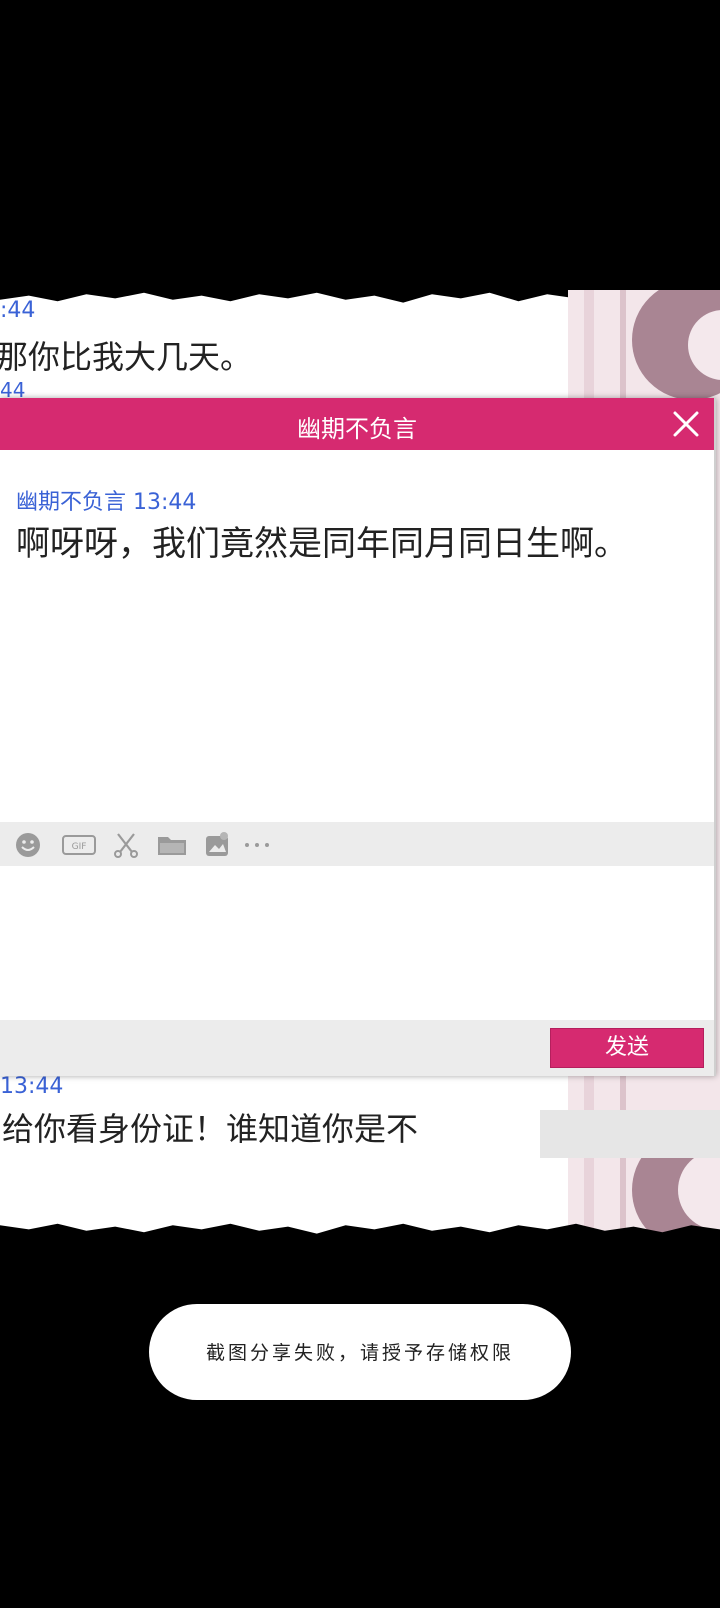 This screenshot has width=720, height=1608. What do you see at coordinates (218, 845) in the screenshot?
I see `image-icon` at bounding box center [218, 845].